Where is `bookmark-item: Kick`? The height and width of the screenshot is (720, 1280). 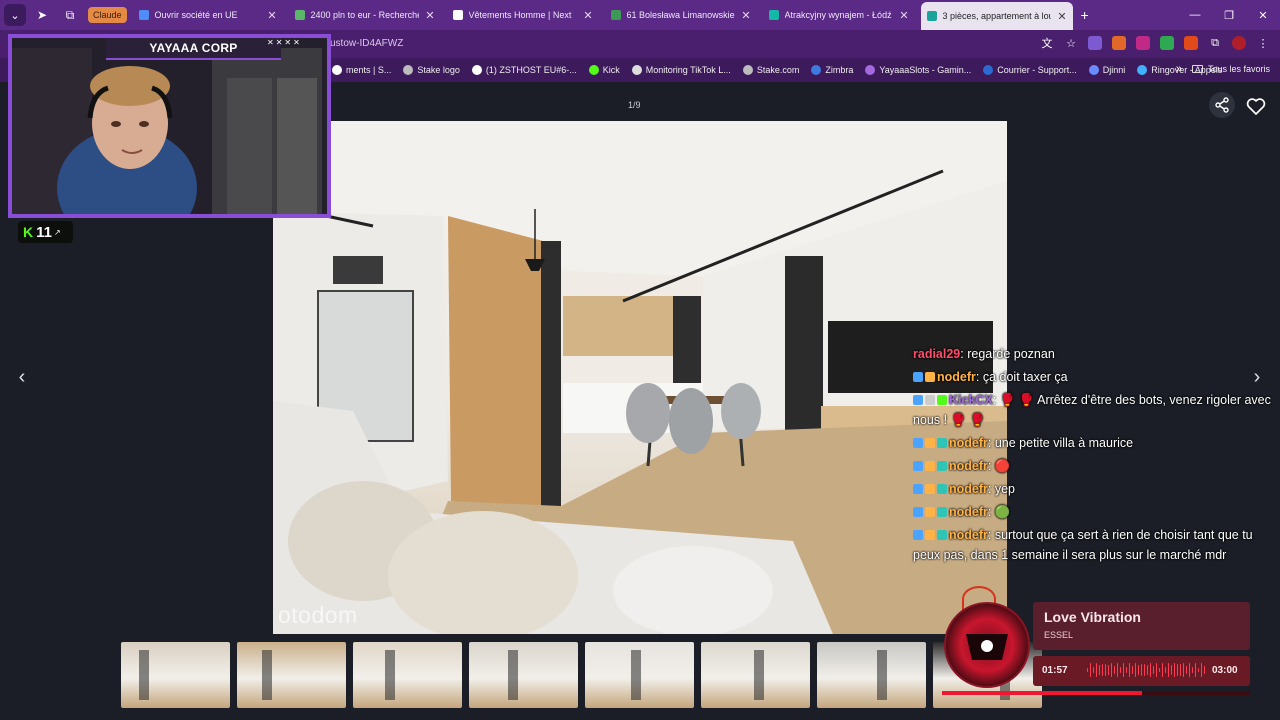 bookmark-item: Kick is located at coordinates (604, 70).